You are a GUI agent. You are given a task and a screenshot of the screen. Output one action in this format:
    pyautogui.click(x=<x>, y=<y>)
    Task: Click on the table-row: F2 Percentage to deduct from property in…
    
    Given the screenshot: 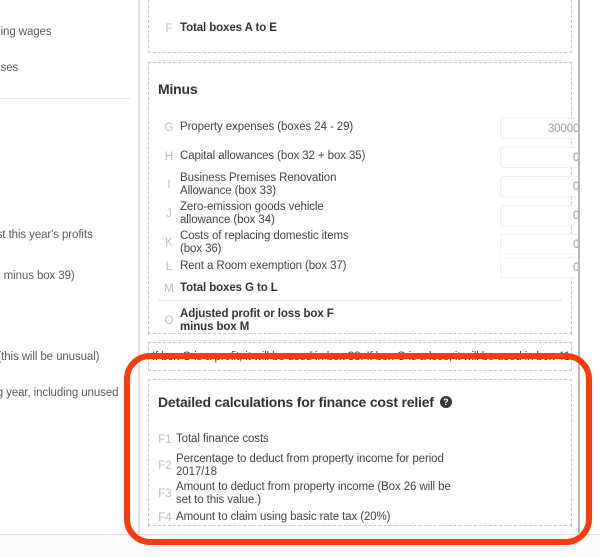 What is the action you would take?
    pyautogui.click(x=304, y=466)
    